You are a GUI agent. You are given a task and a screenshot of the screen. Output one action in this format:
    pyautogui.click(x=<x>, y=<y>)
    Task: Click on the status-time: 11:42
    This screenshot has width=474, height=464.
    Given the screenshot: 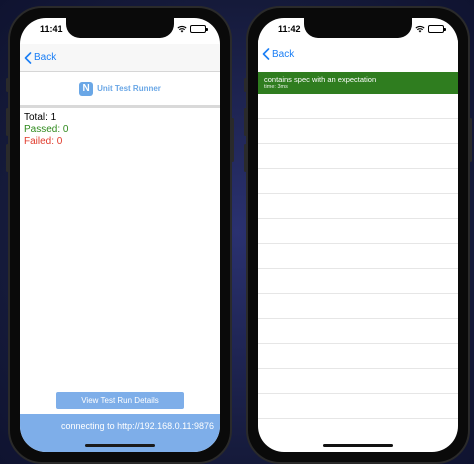 What is the action you would take?
    pyautogui.click(x=289, y=29)
    